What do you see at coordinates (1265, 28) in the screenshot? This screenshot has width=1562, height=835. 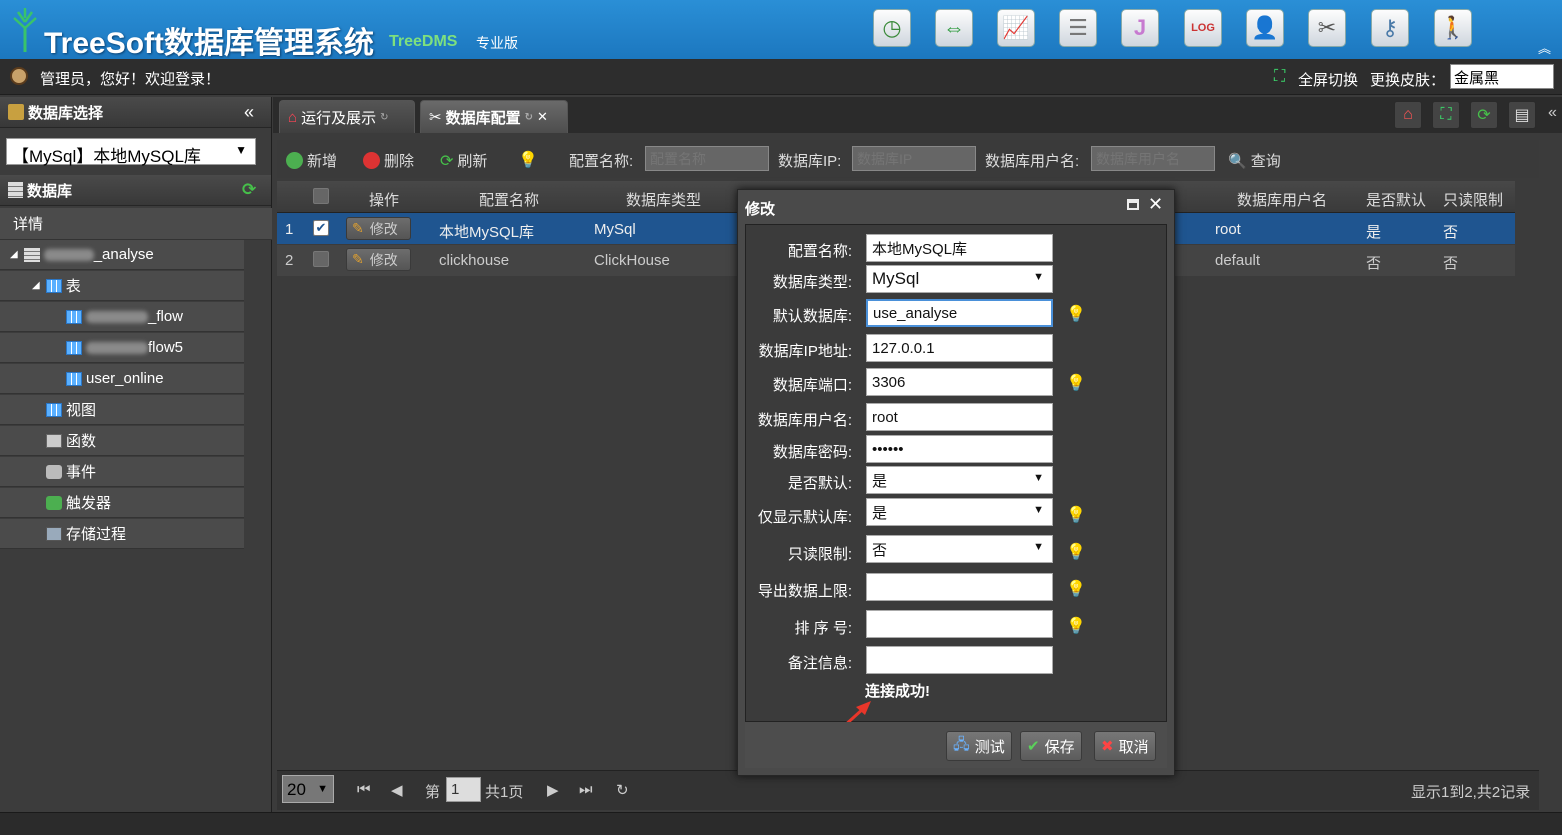 I see `user-manager-icon: 👤` at bounding box center [1265, 28].